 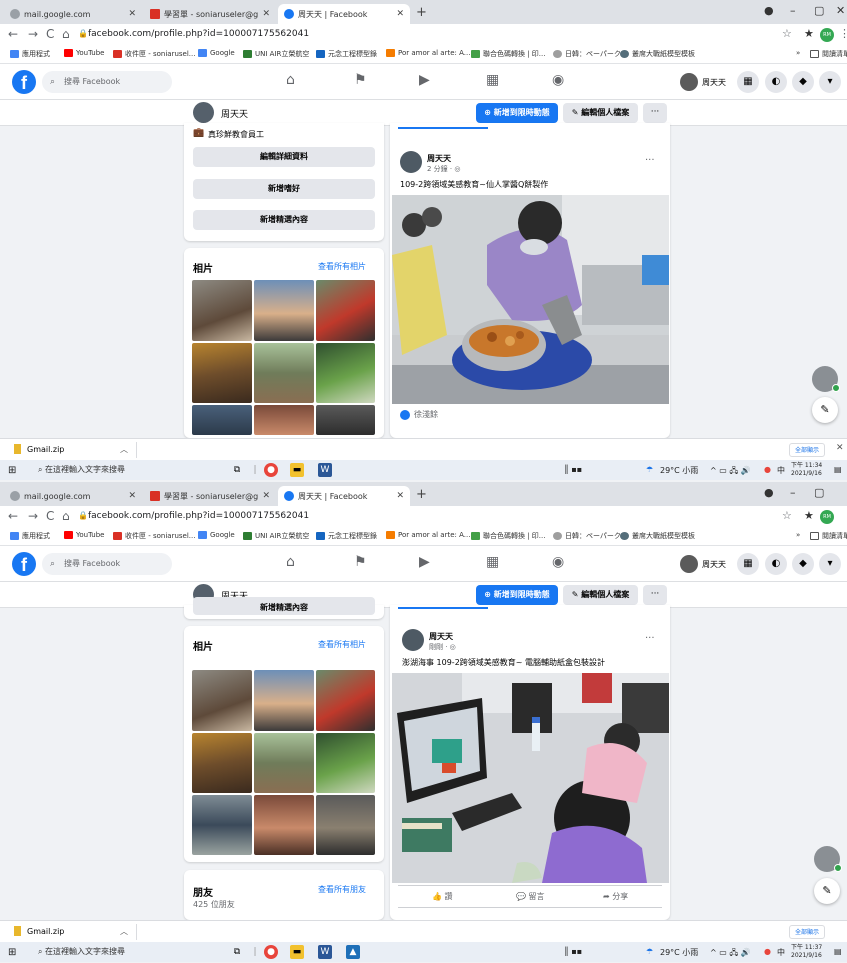 What do you see at coordinates (657, 54) in the screenshot?
I see `bookmark-template: 叢席大戰紙模型模板` at bounding box center [657, 54].